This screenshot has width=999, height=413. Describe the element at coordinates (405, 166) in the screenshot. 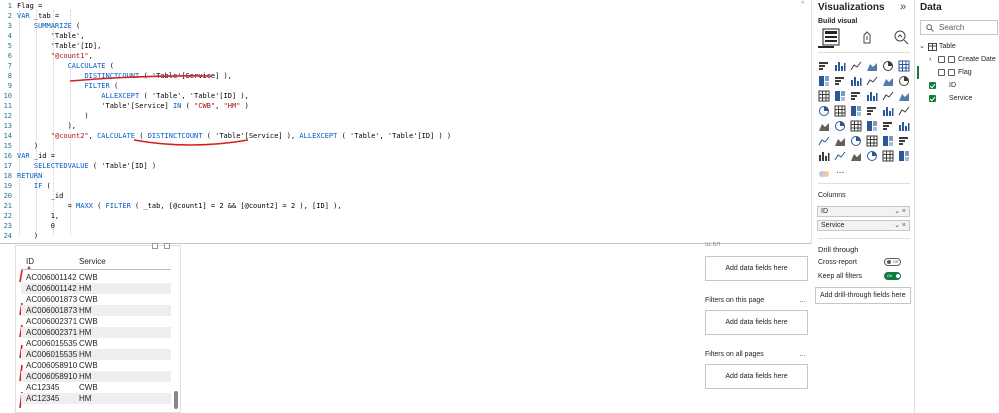

I see `code-line: 17 SELECTEDVALUE ( 'Table'[ID] )` at that location.